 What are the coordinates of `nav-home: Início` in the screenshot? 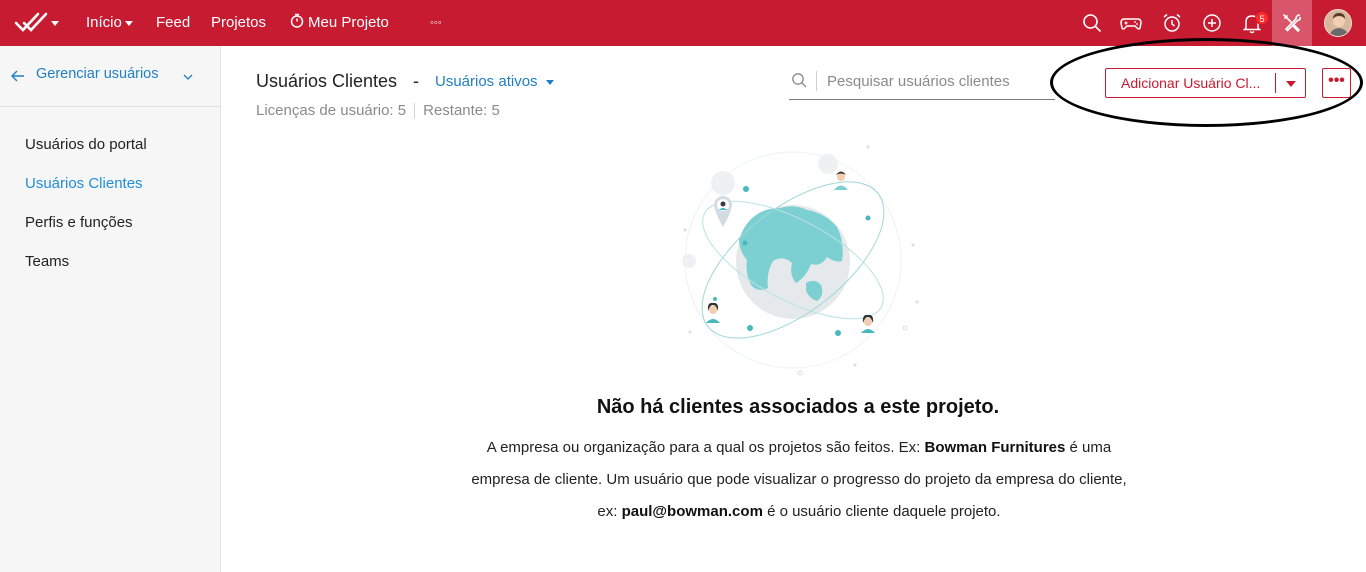 It's located at (109, 23).